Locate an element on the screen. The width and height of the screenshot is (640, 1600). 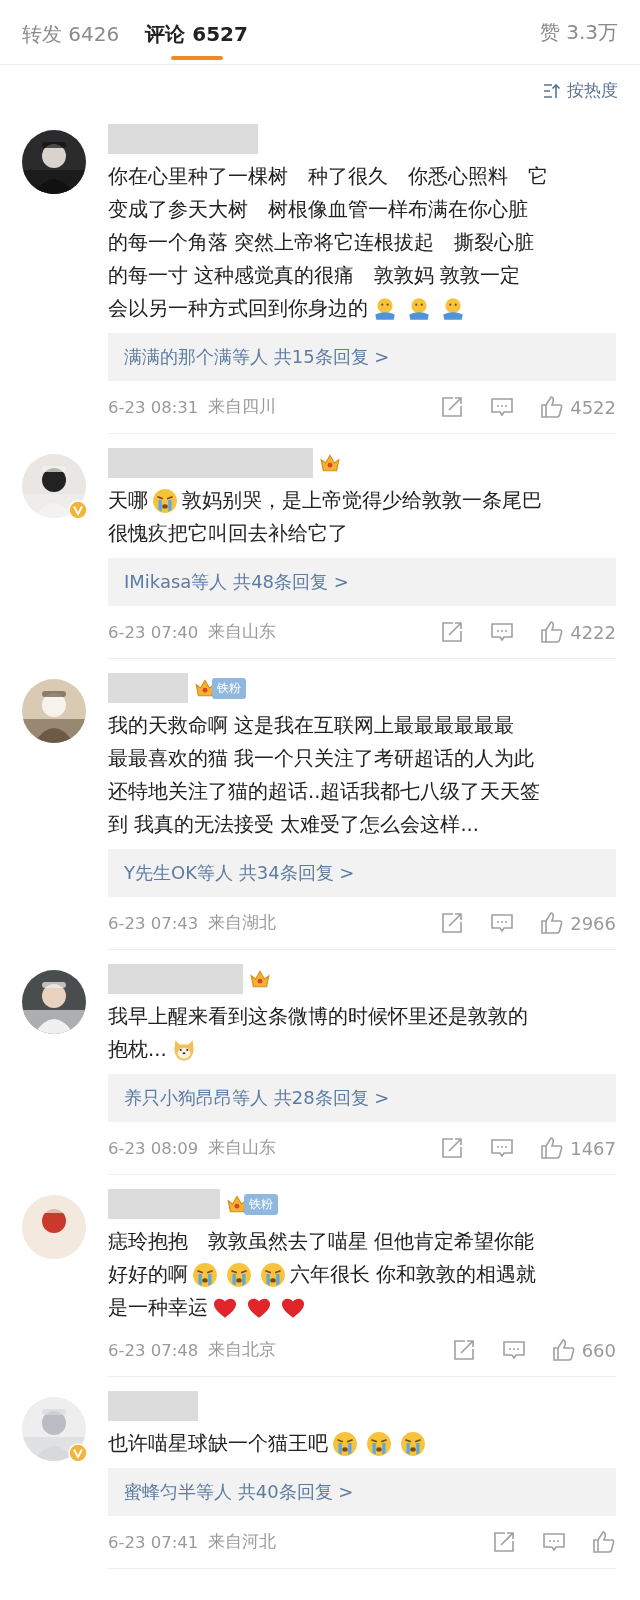
sort-icon is located at coordinates (552, 90).